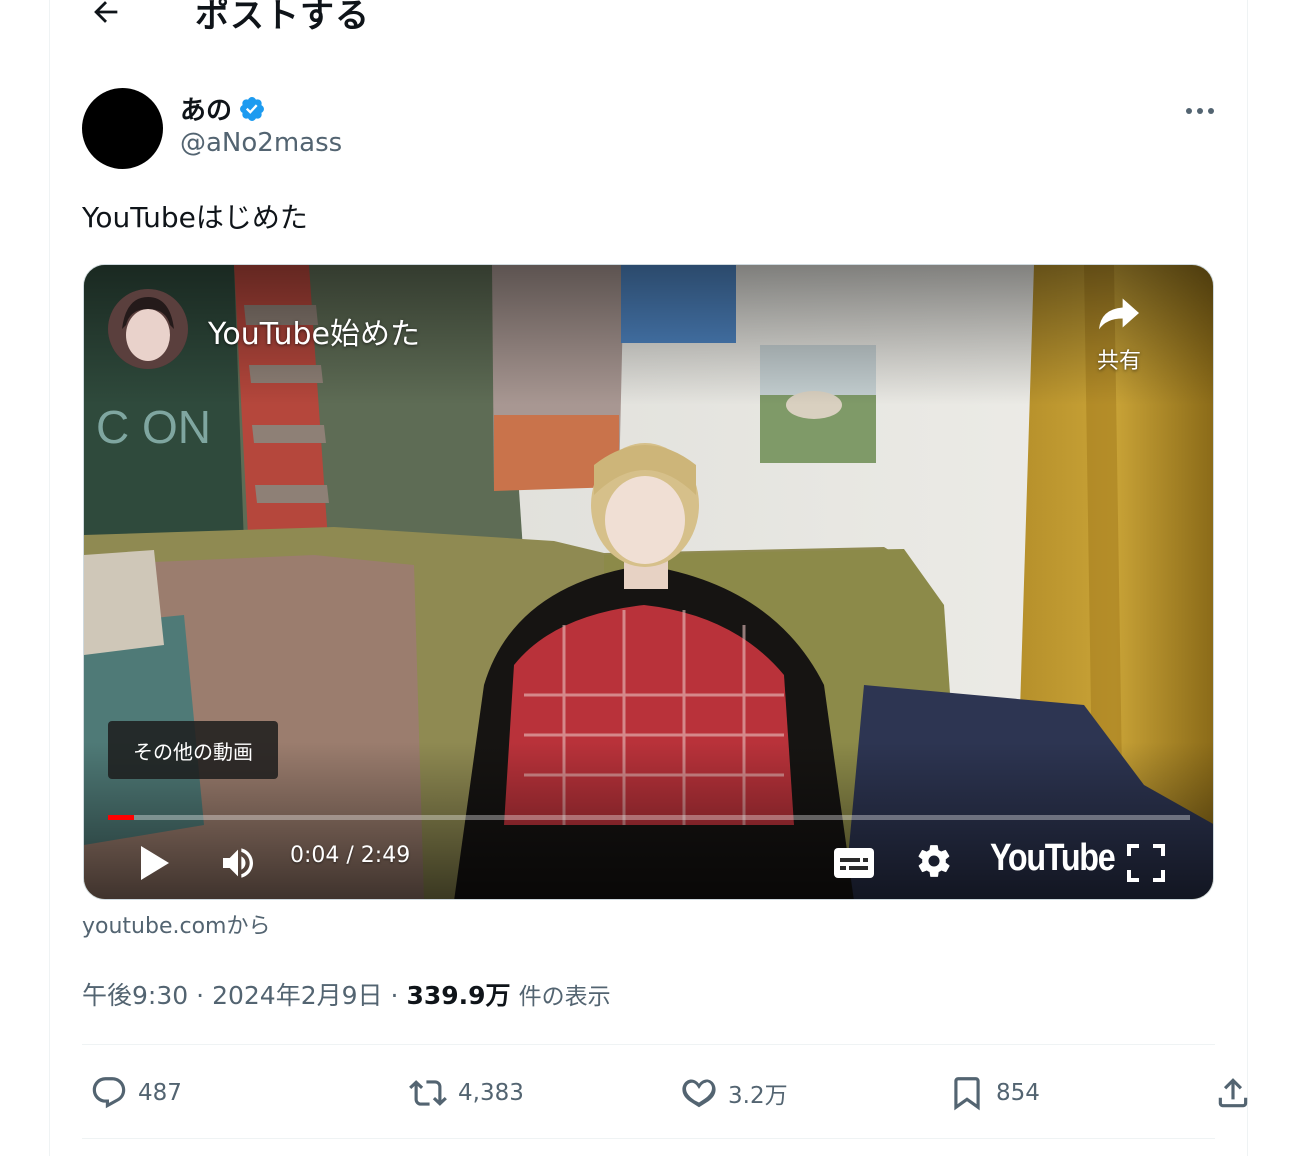 The image size is (1310, 1156). I want to click on more-dots-icon, so click(1200, 111).